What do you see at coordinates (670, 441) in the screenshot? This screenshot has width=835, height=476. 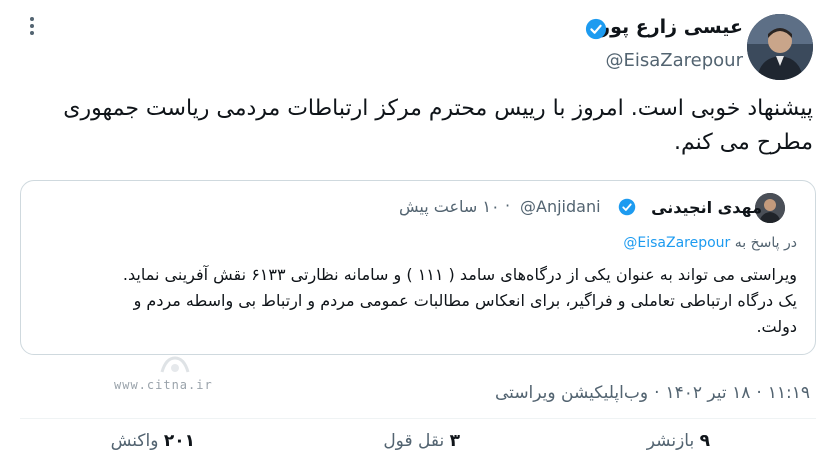 I see `reposts-label: بازنشر` at bounding box center [670, 441].